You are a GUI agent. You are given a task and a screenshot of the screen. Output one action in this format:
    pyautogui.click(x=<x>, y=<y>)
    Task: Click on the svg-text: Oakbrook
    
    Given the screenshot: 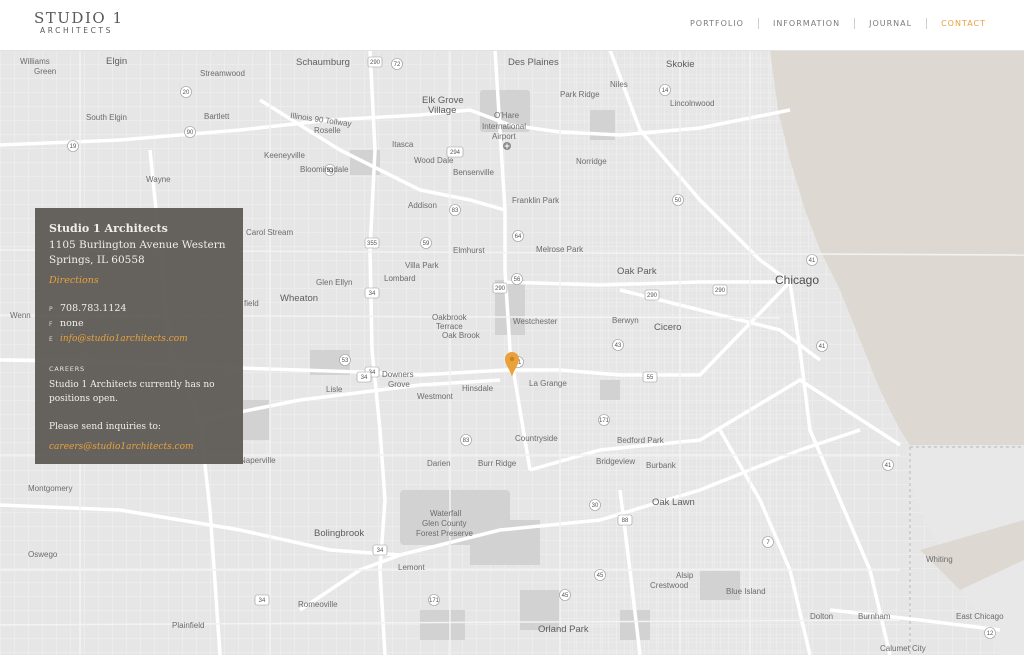 What is the action you would take?
    pyautogui.click(x=450, y=317)
    